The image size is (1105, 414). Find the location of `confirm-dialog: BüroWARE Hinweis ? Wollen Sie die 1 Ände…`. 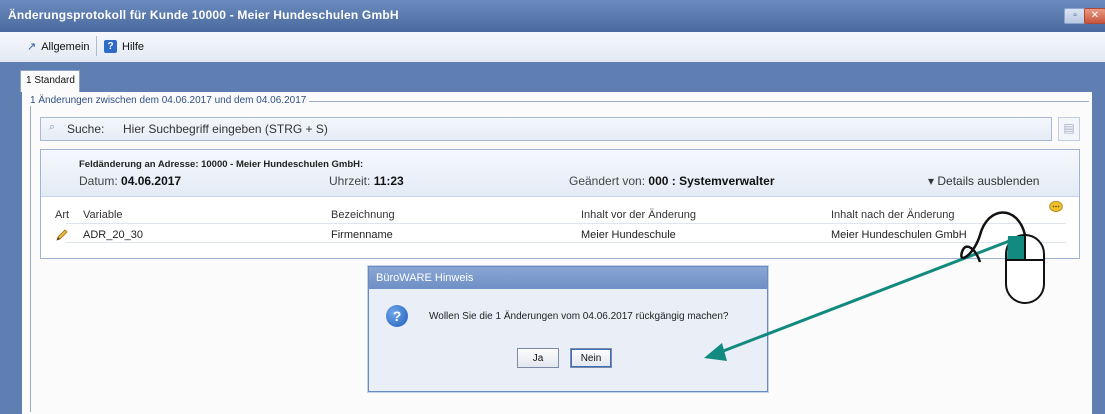

confirm-dialog: BüroWARE Hinweis ? Wollen Sie die 1 Ände… is located at coordinates (568, 329).